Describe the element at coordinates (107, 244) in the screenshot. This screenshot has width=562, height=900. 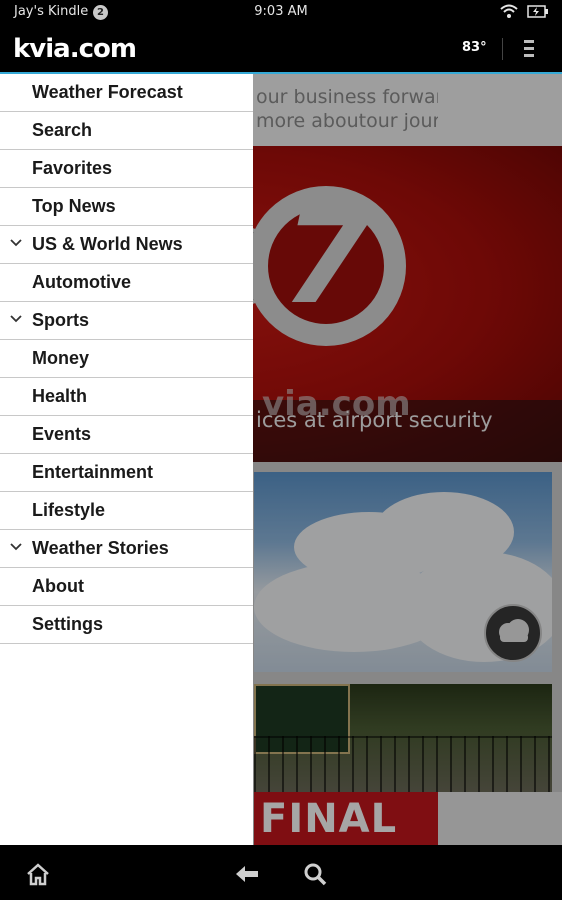
I see `drawer-item-label: US & World News` at that location.